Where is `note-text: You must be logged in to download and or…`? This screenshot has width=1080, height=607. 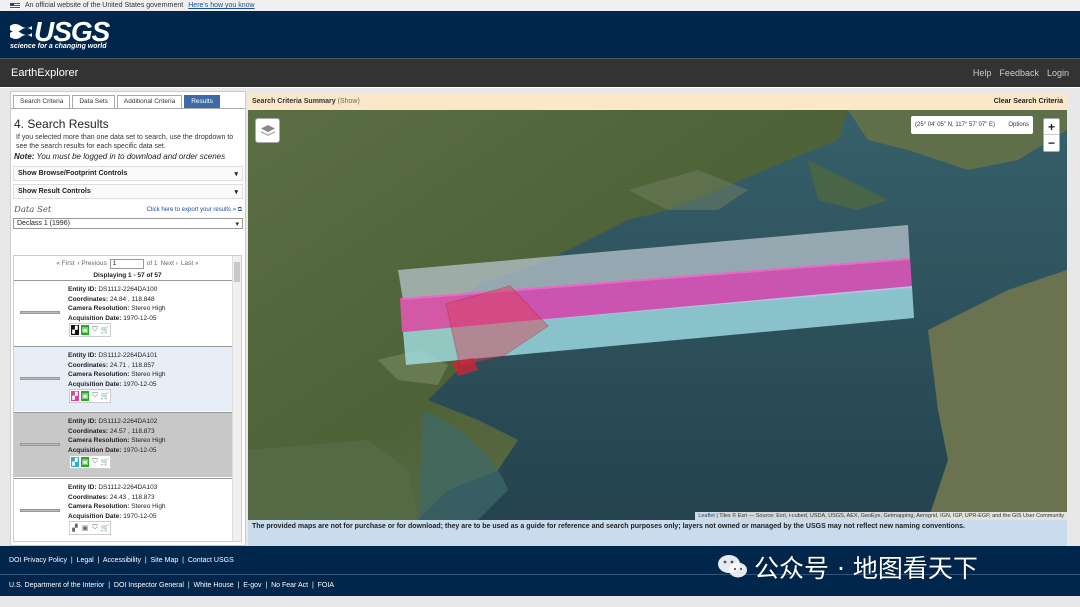
note-text: You must be logged in to download and or… is located at coordinates (130, 156).